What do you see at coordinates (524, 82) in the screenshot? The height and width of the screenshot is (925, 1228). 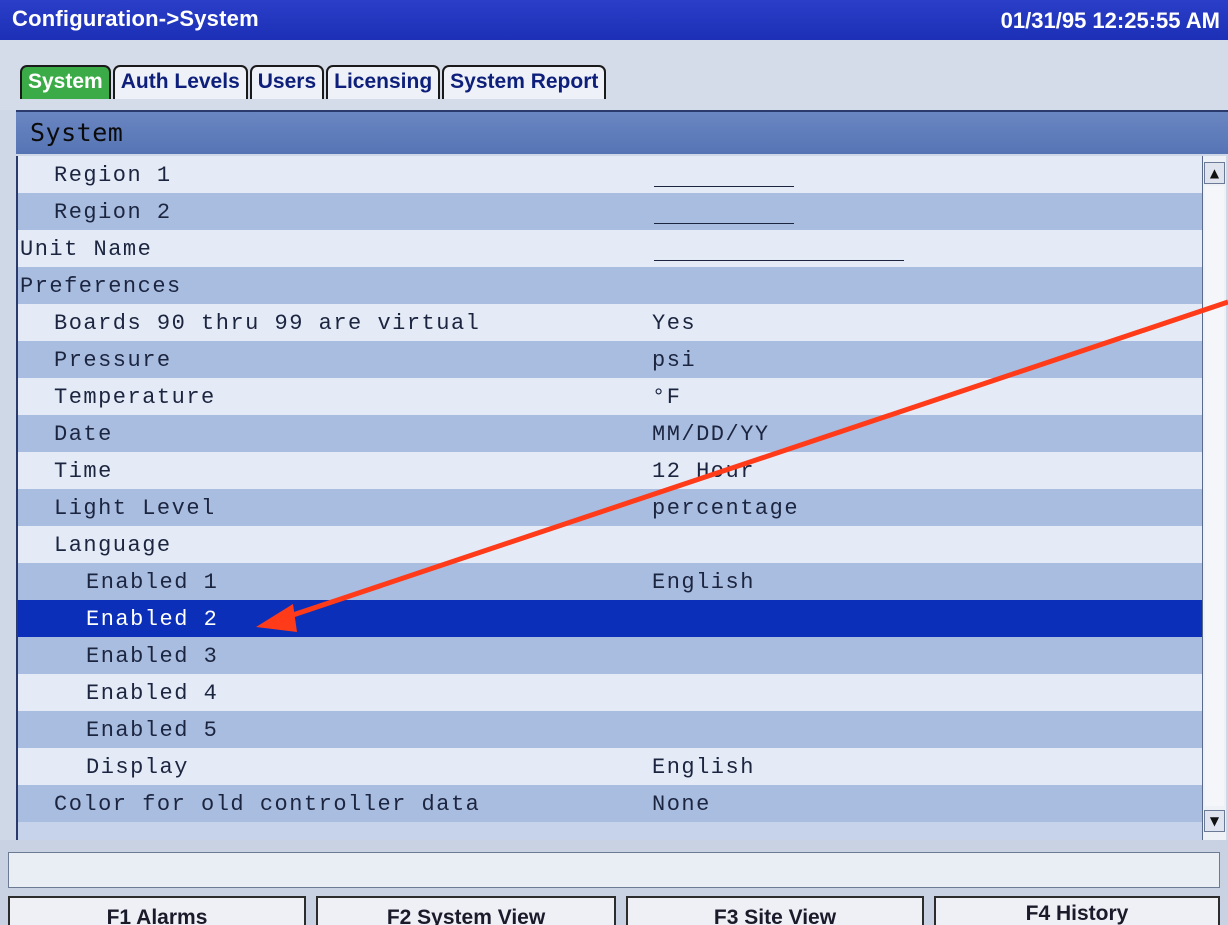 I see `tab-system-report: System Report` at bounding box center [524, 82].